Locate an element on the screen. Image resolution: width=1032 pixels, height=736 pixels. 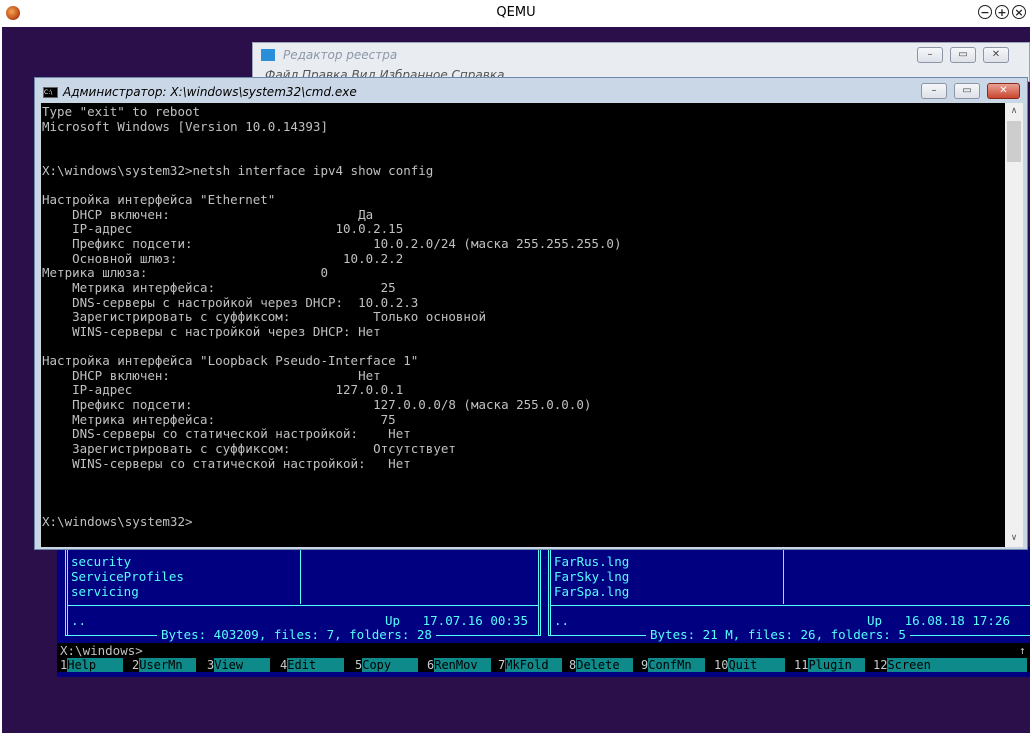
list-item: security is located at coordinates (101, 561).